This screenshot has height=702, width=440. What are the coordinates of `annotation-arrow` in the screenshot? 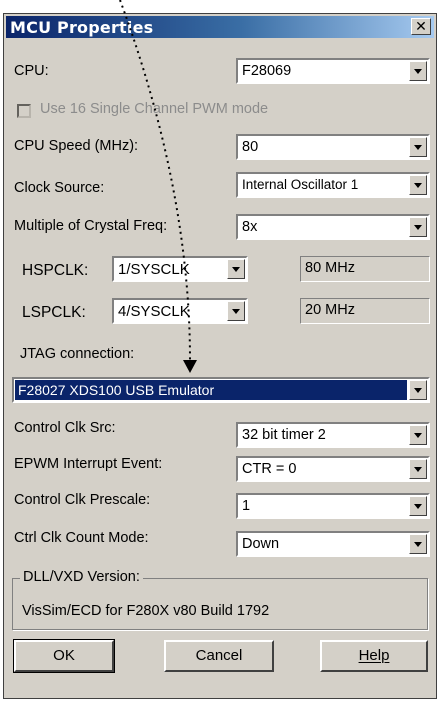 It's located at (158, 186).